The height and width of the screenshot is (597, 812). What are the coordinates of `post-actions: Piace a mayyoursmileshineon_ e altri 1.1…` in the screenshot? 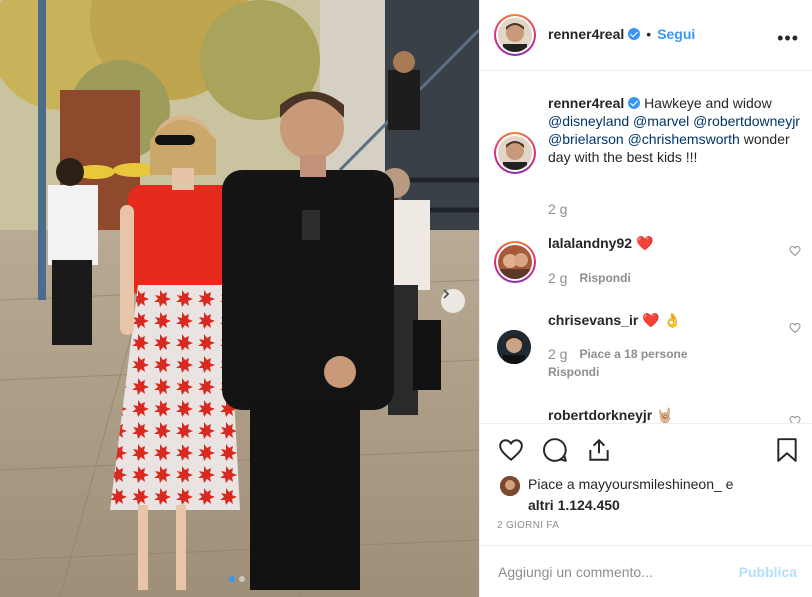 It's located at (646, 484).